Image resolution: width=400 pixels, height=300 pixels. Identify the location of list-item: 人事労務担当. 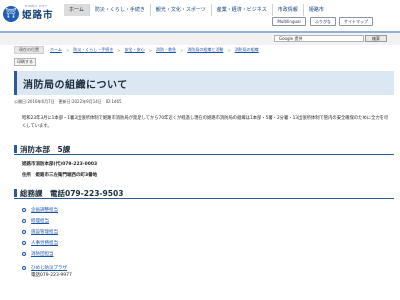
(207, 242).